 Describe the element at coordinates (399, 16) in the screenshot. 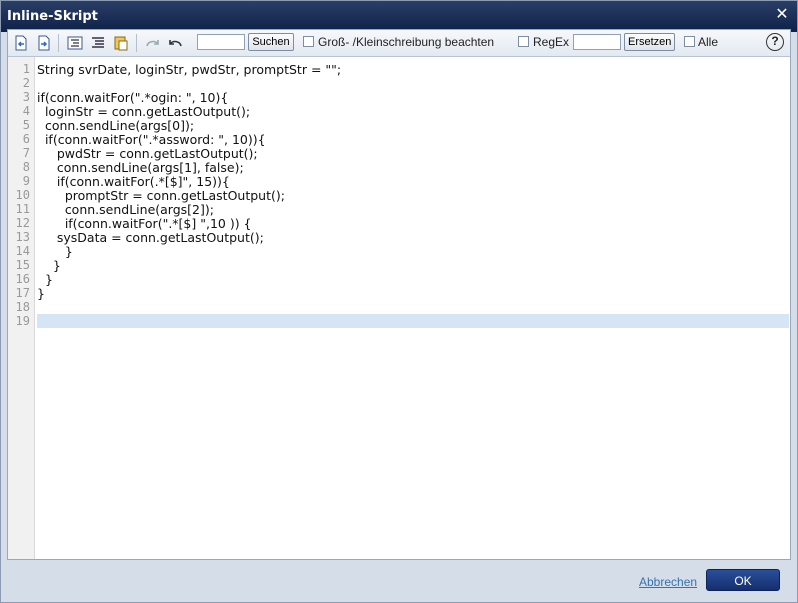

I see `title-bar: Inline-Skript ✕` at that location.